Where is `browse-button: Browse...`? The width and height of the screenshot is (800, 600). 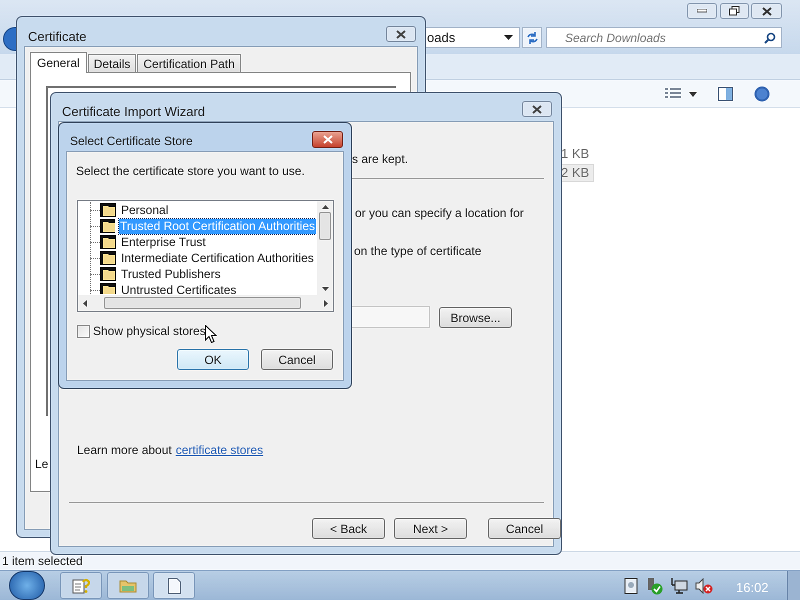
browse-button: Browse... is located at coordinates (475, 317).